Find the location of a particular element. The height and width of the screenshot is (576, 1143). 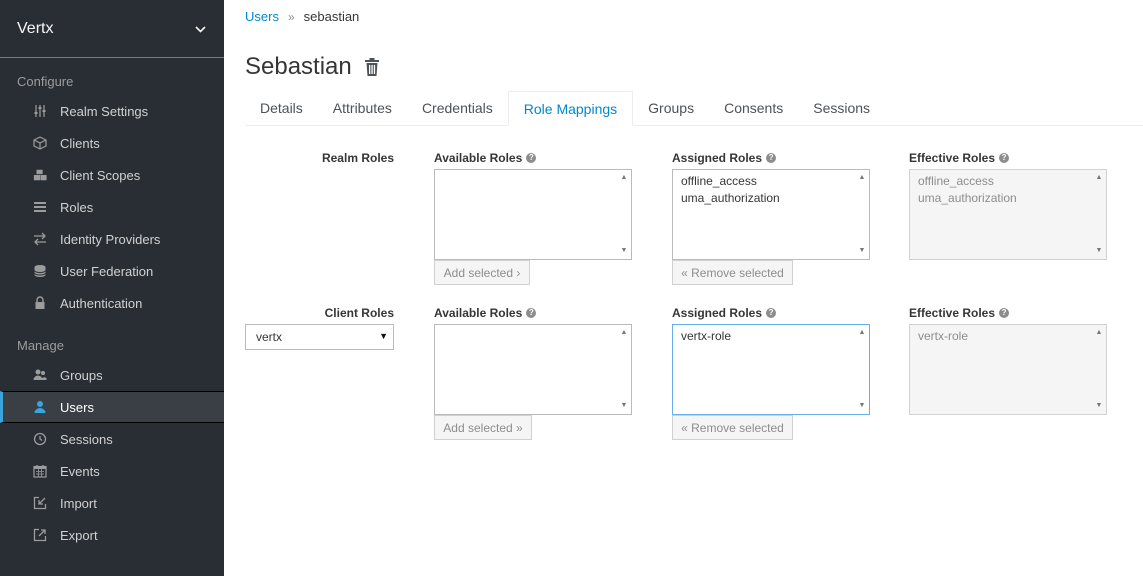

sidebar-item-events: Events is located at coordinates (112, 471).